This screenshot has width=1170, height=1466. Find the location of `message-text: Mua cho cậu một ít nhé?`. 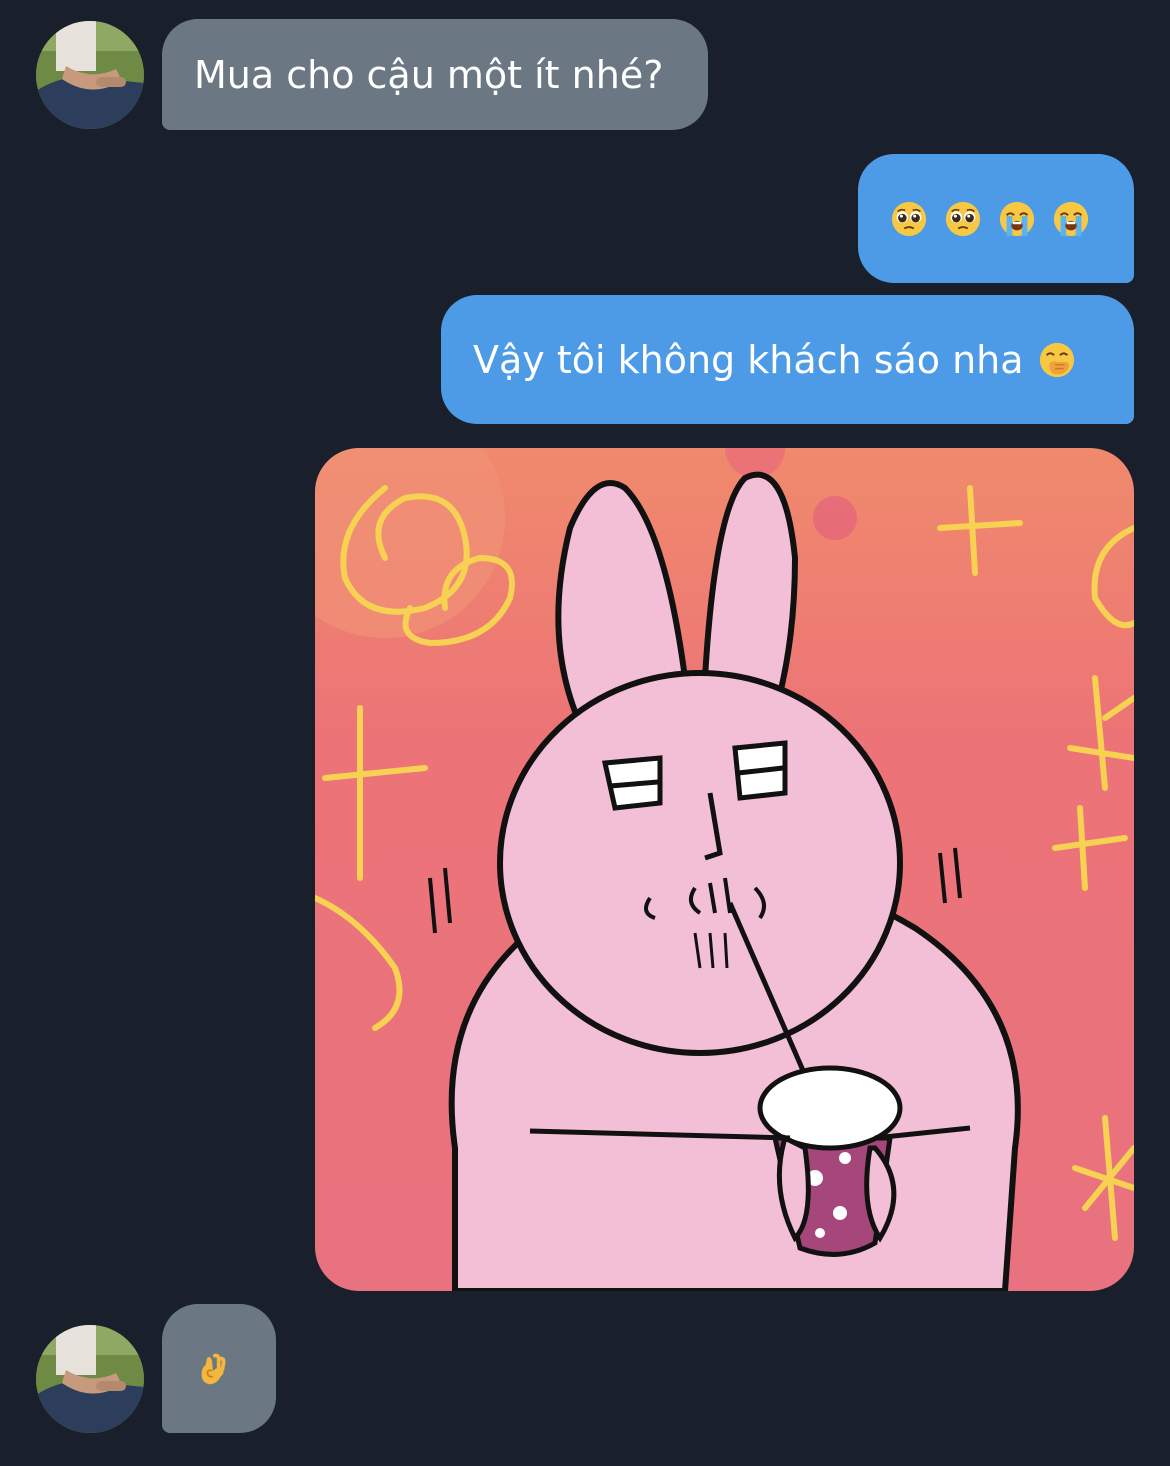

message-text: Mua cho cậu một ít nhé? is located at coordinates (429, 74).